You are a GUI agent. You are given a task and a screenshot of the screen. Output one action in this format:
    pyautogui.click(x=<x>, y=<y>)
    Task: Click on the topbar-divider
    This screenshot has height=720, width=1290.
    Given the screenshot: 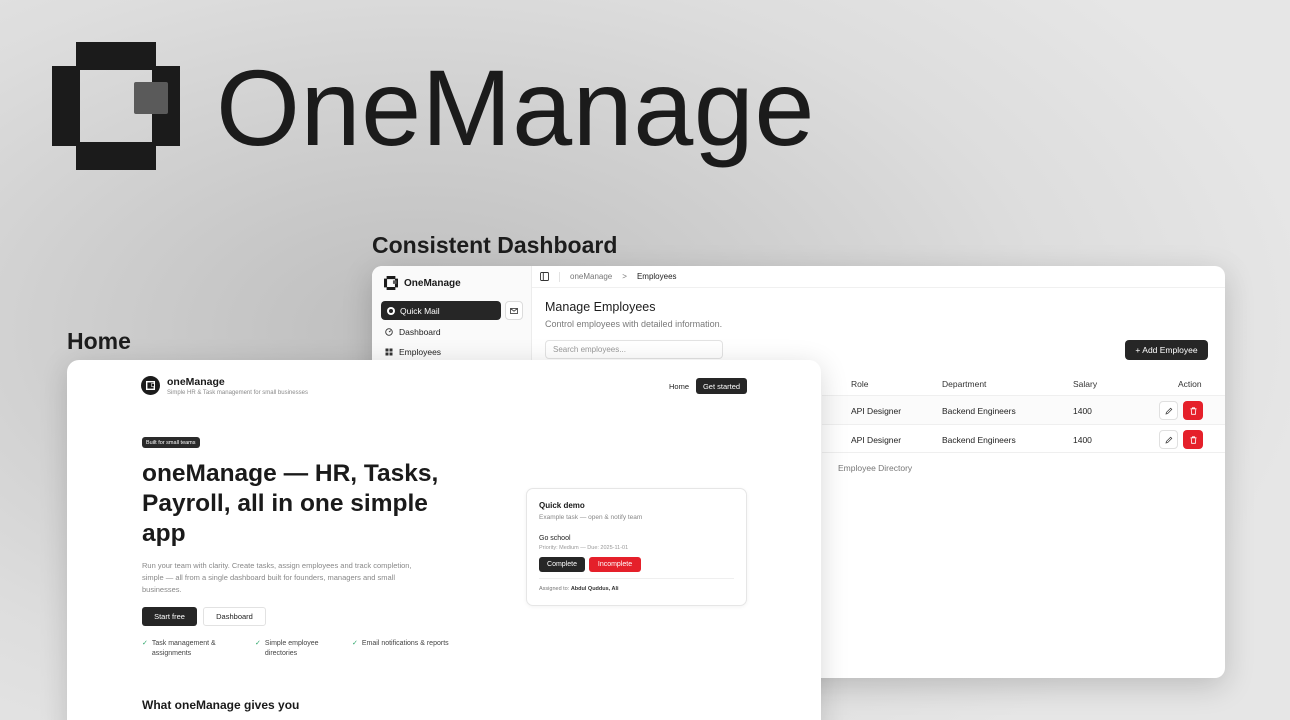 What is the action you would take?
    pyautogui.click(x=559, y=276)
    